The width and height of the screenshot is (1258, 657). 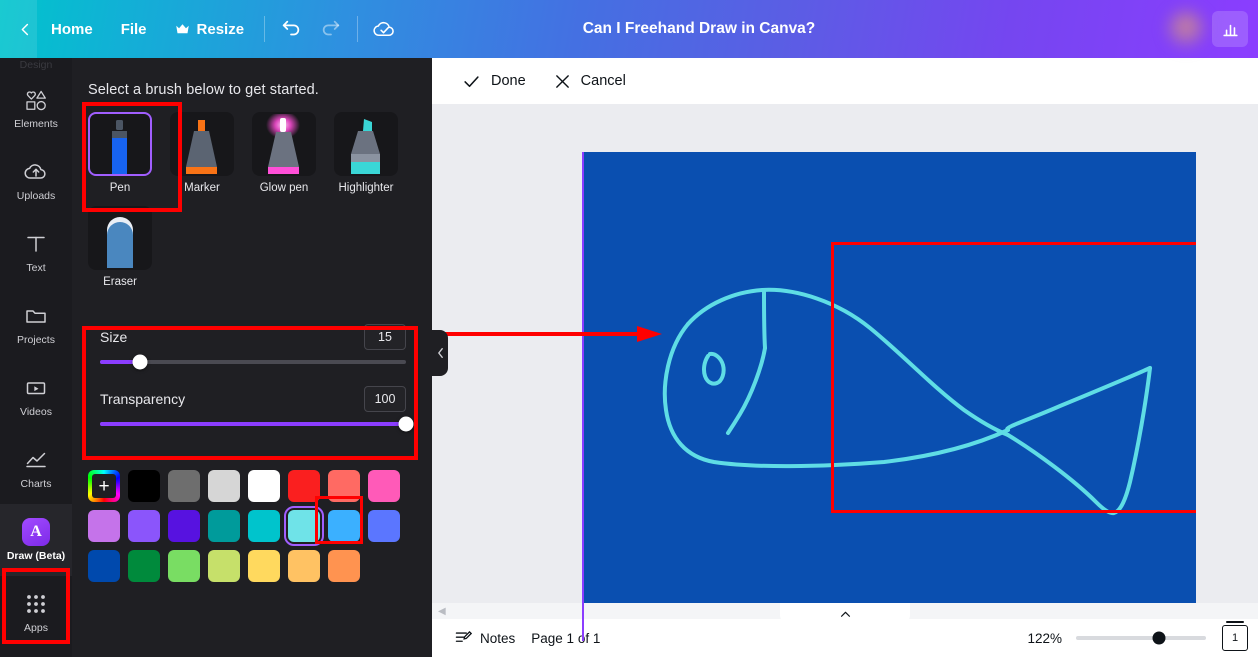 What do you see at coordinates (140, 362) in the screenshot?
I see `size-slider-knob` at bounding box center [140, 362].